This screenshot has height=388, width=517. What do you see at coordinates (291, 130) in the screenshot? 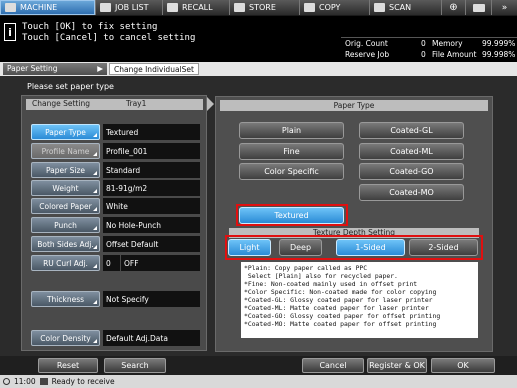
I see `plain-button: Plain` at bounding box center [291, 130].